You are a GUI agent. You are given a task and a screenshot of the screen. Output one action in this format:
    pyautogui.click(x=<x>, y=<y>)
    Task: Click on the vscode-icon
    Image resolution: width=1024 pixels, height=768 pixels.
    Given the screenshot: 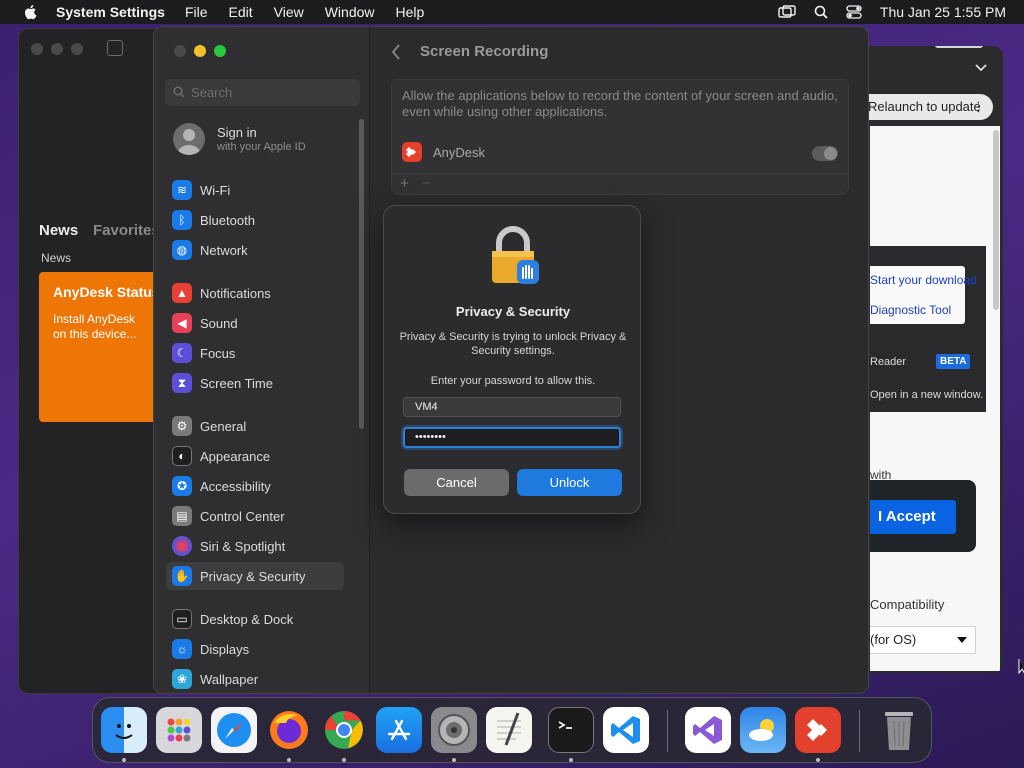 What is the action you would take?
    pyautogui.click(x=626, y=730)
    